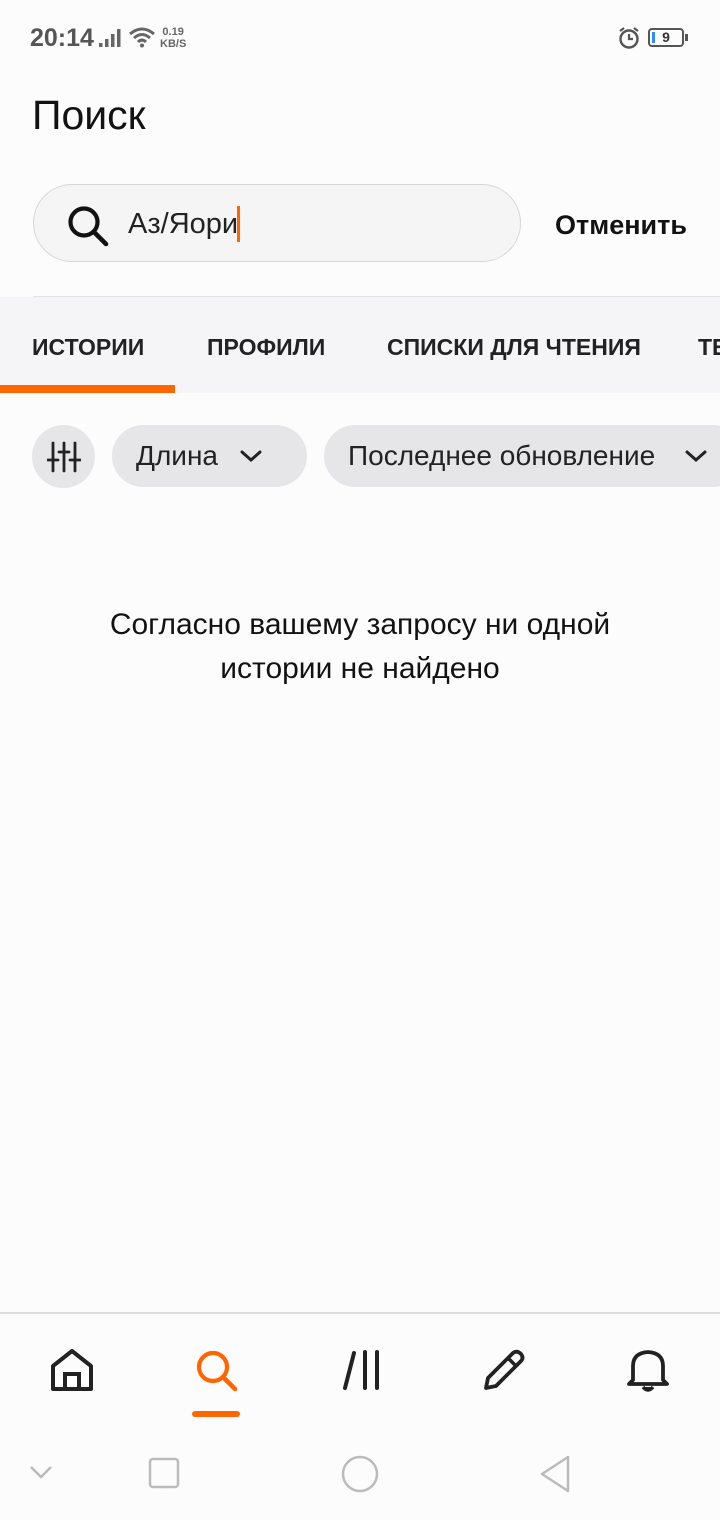  Describe the element at coordinates (360, 38) in the screenshot. I see `status-bar: 20:14 0.19 KB/S 9` at that location.